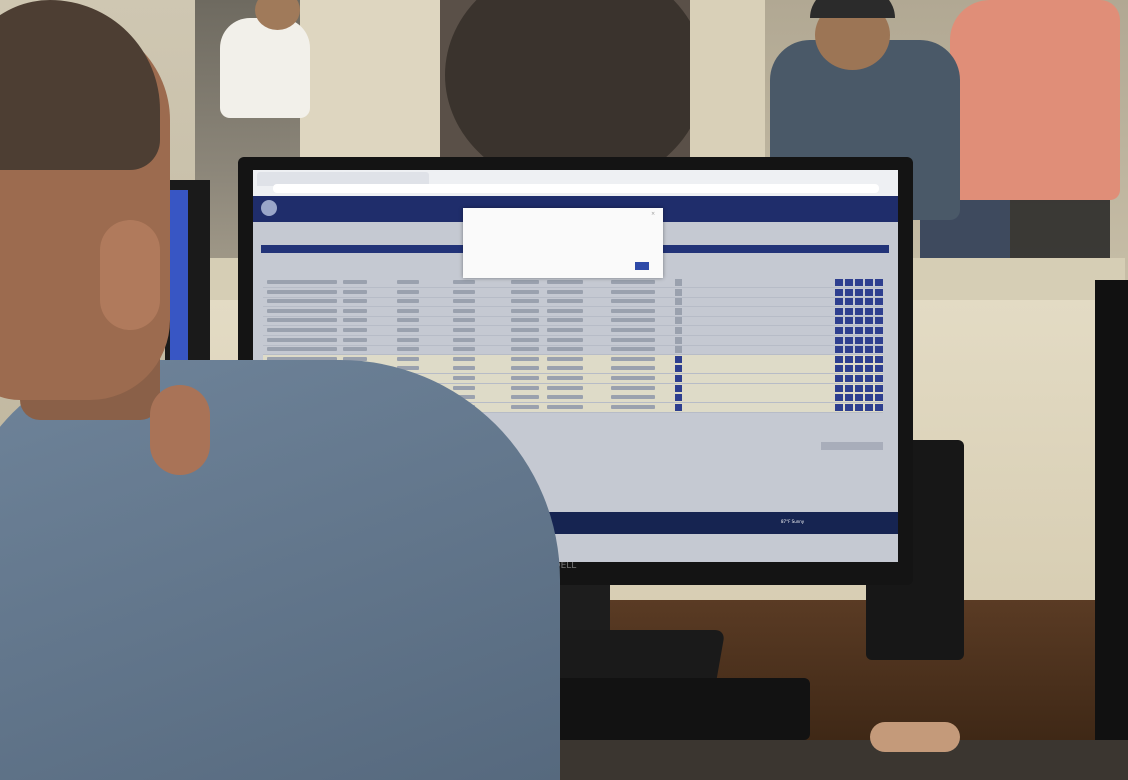 Image resolution: width=1128 pixels, height=780 pixels. What do you see at coordinates (269, 208) in the screenshot?
I see `app-logo` at bounding box center [269, 208].